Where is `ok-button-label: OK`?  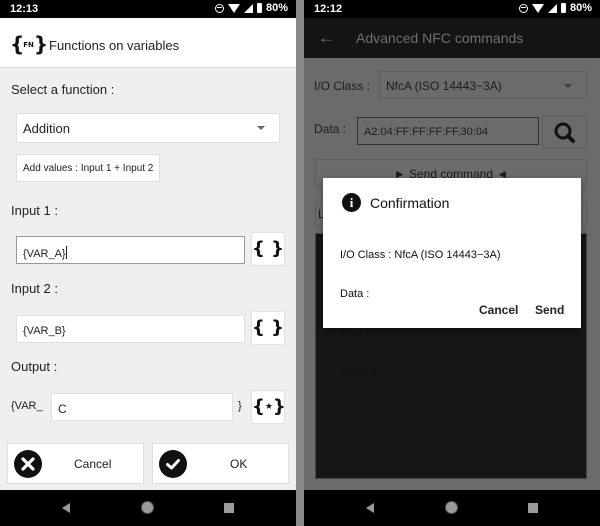
ok-button-label: OK is located at coordinates (239, 464).